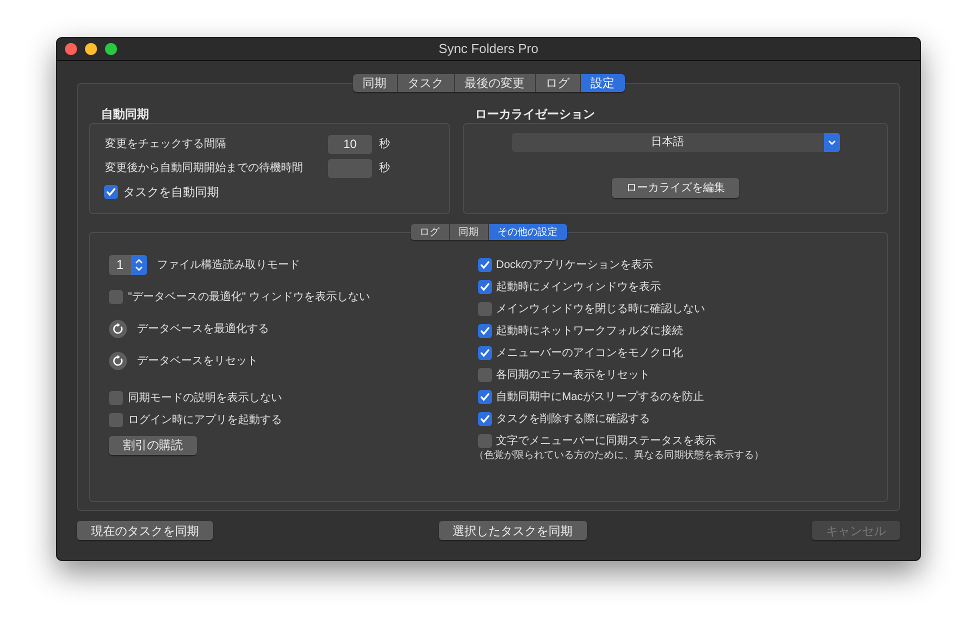 This screenshot has height=635, width=977. Describe the element at coordinates (606, 441) in the screenshot. I see `checkbox-label: 文字でメニューバーに同期ステータスを表示` at that location.